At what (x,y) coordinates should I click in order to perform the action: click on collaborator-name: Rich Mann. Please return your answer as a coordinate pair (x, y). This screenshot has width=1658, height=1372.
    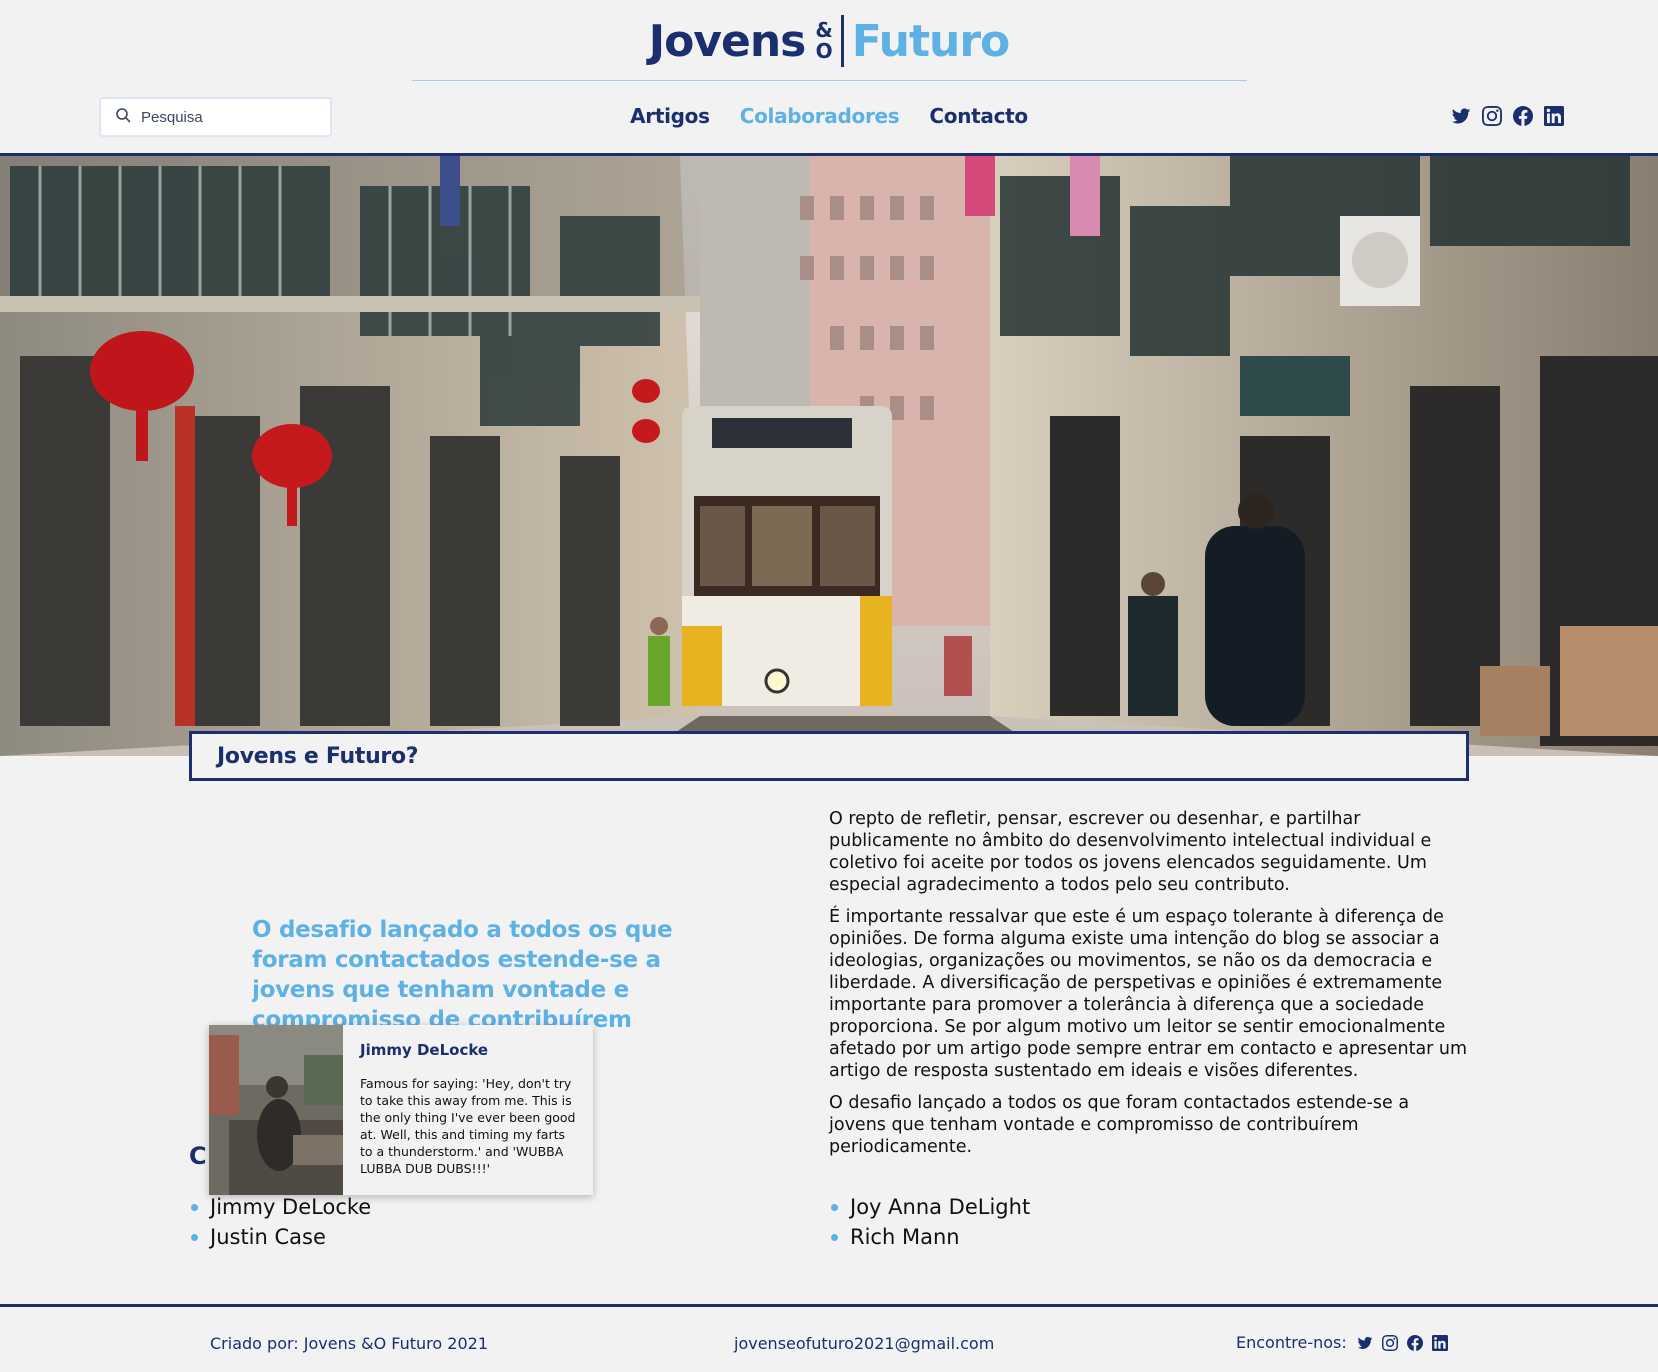
    Looking at the image, I should click on (905, 1237).